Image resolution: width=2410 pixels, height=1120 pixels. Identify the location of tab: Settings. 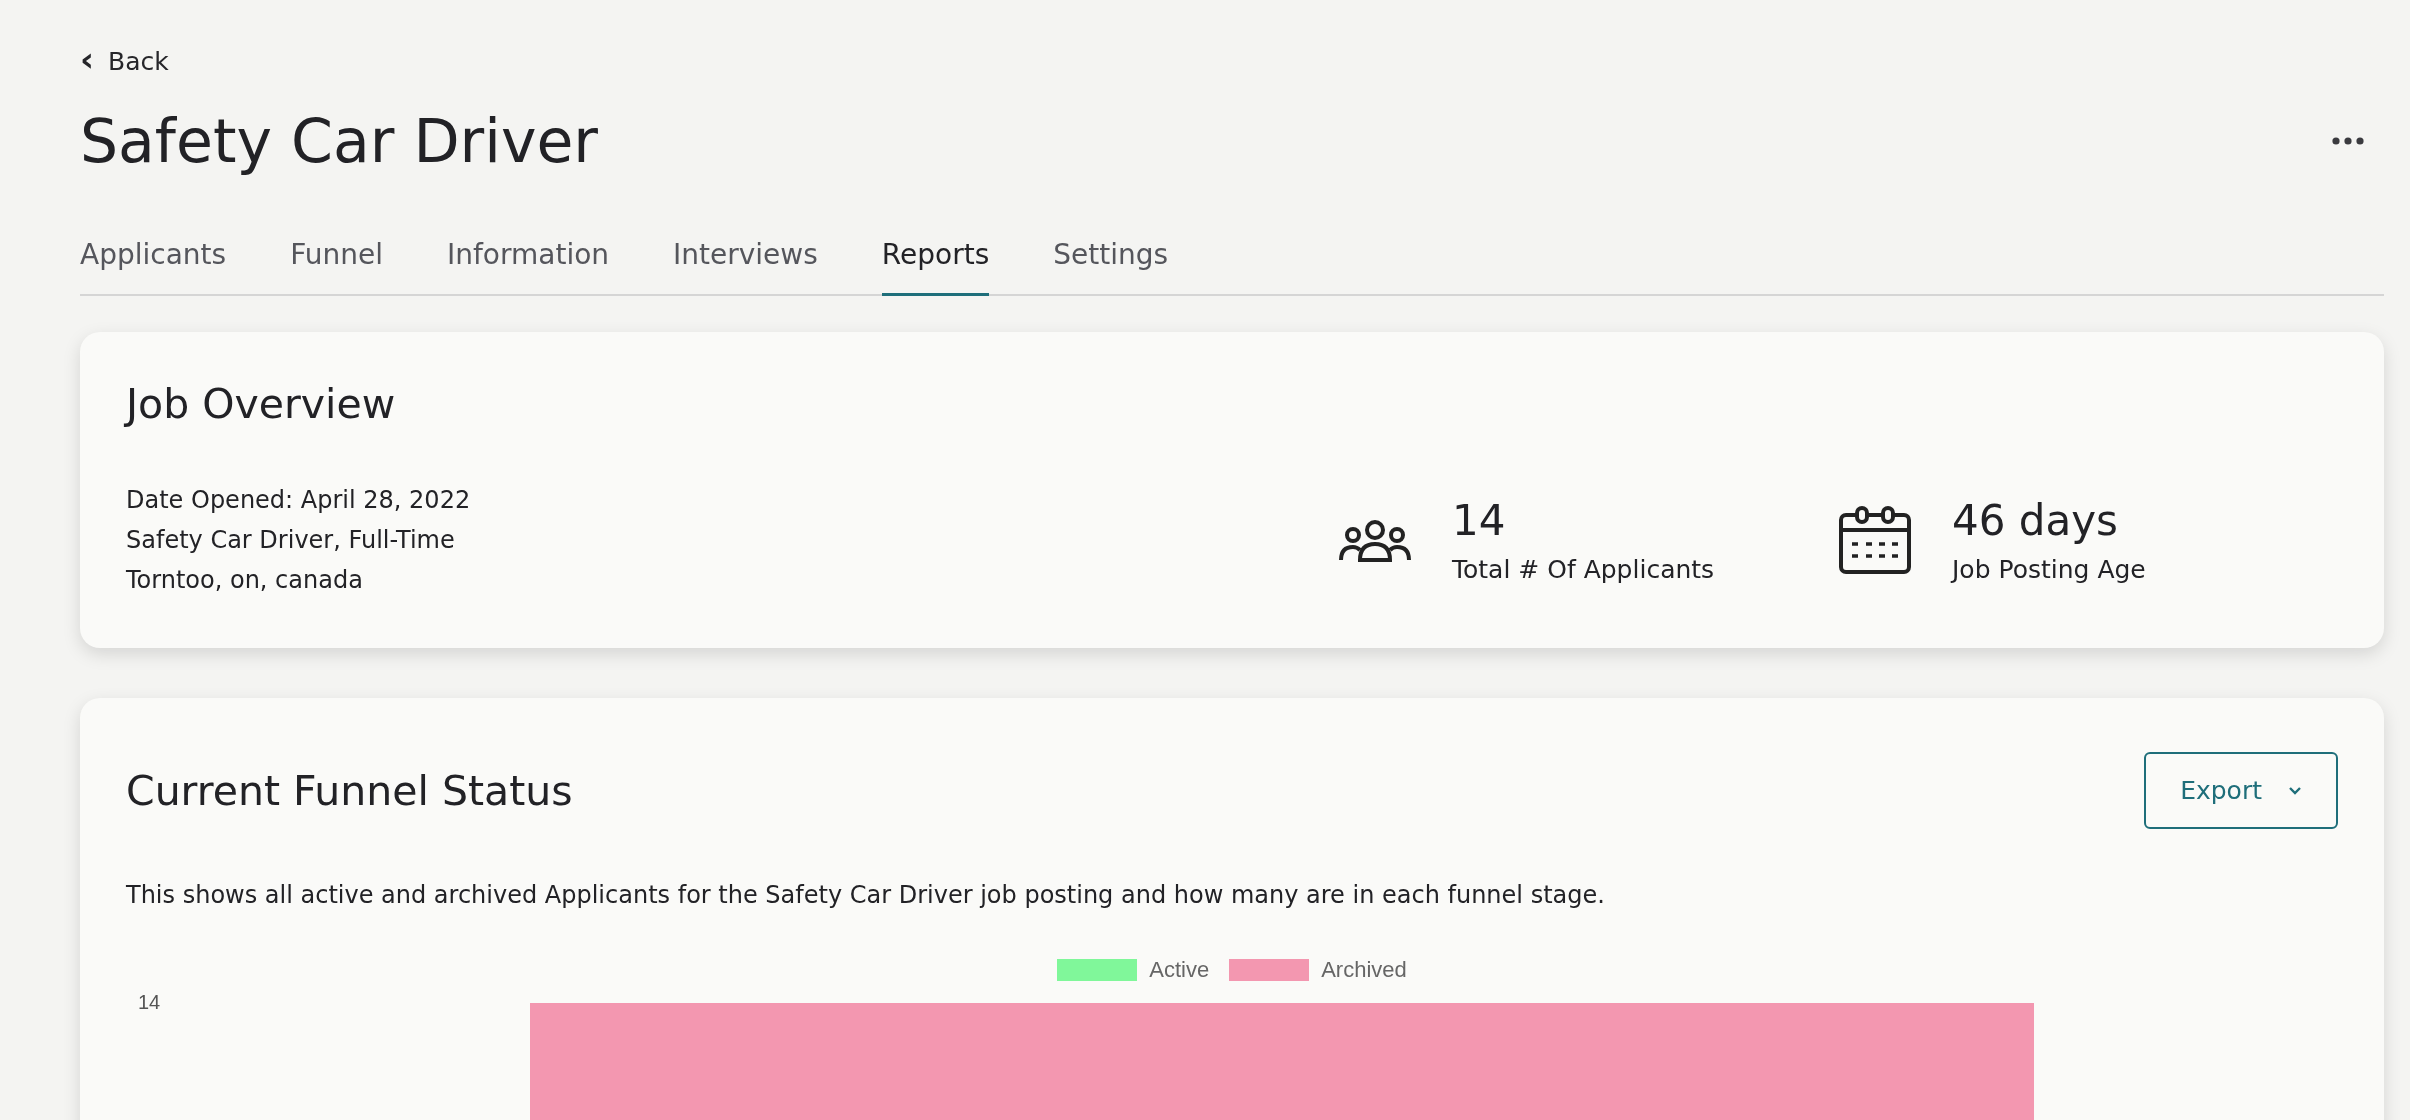
(1111, 267).